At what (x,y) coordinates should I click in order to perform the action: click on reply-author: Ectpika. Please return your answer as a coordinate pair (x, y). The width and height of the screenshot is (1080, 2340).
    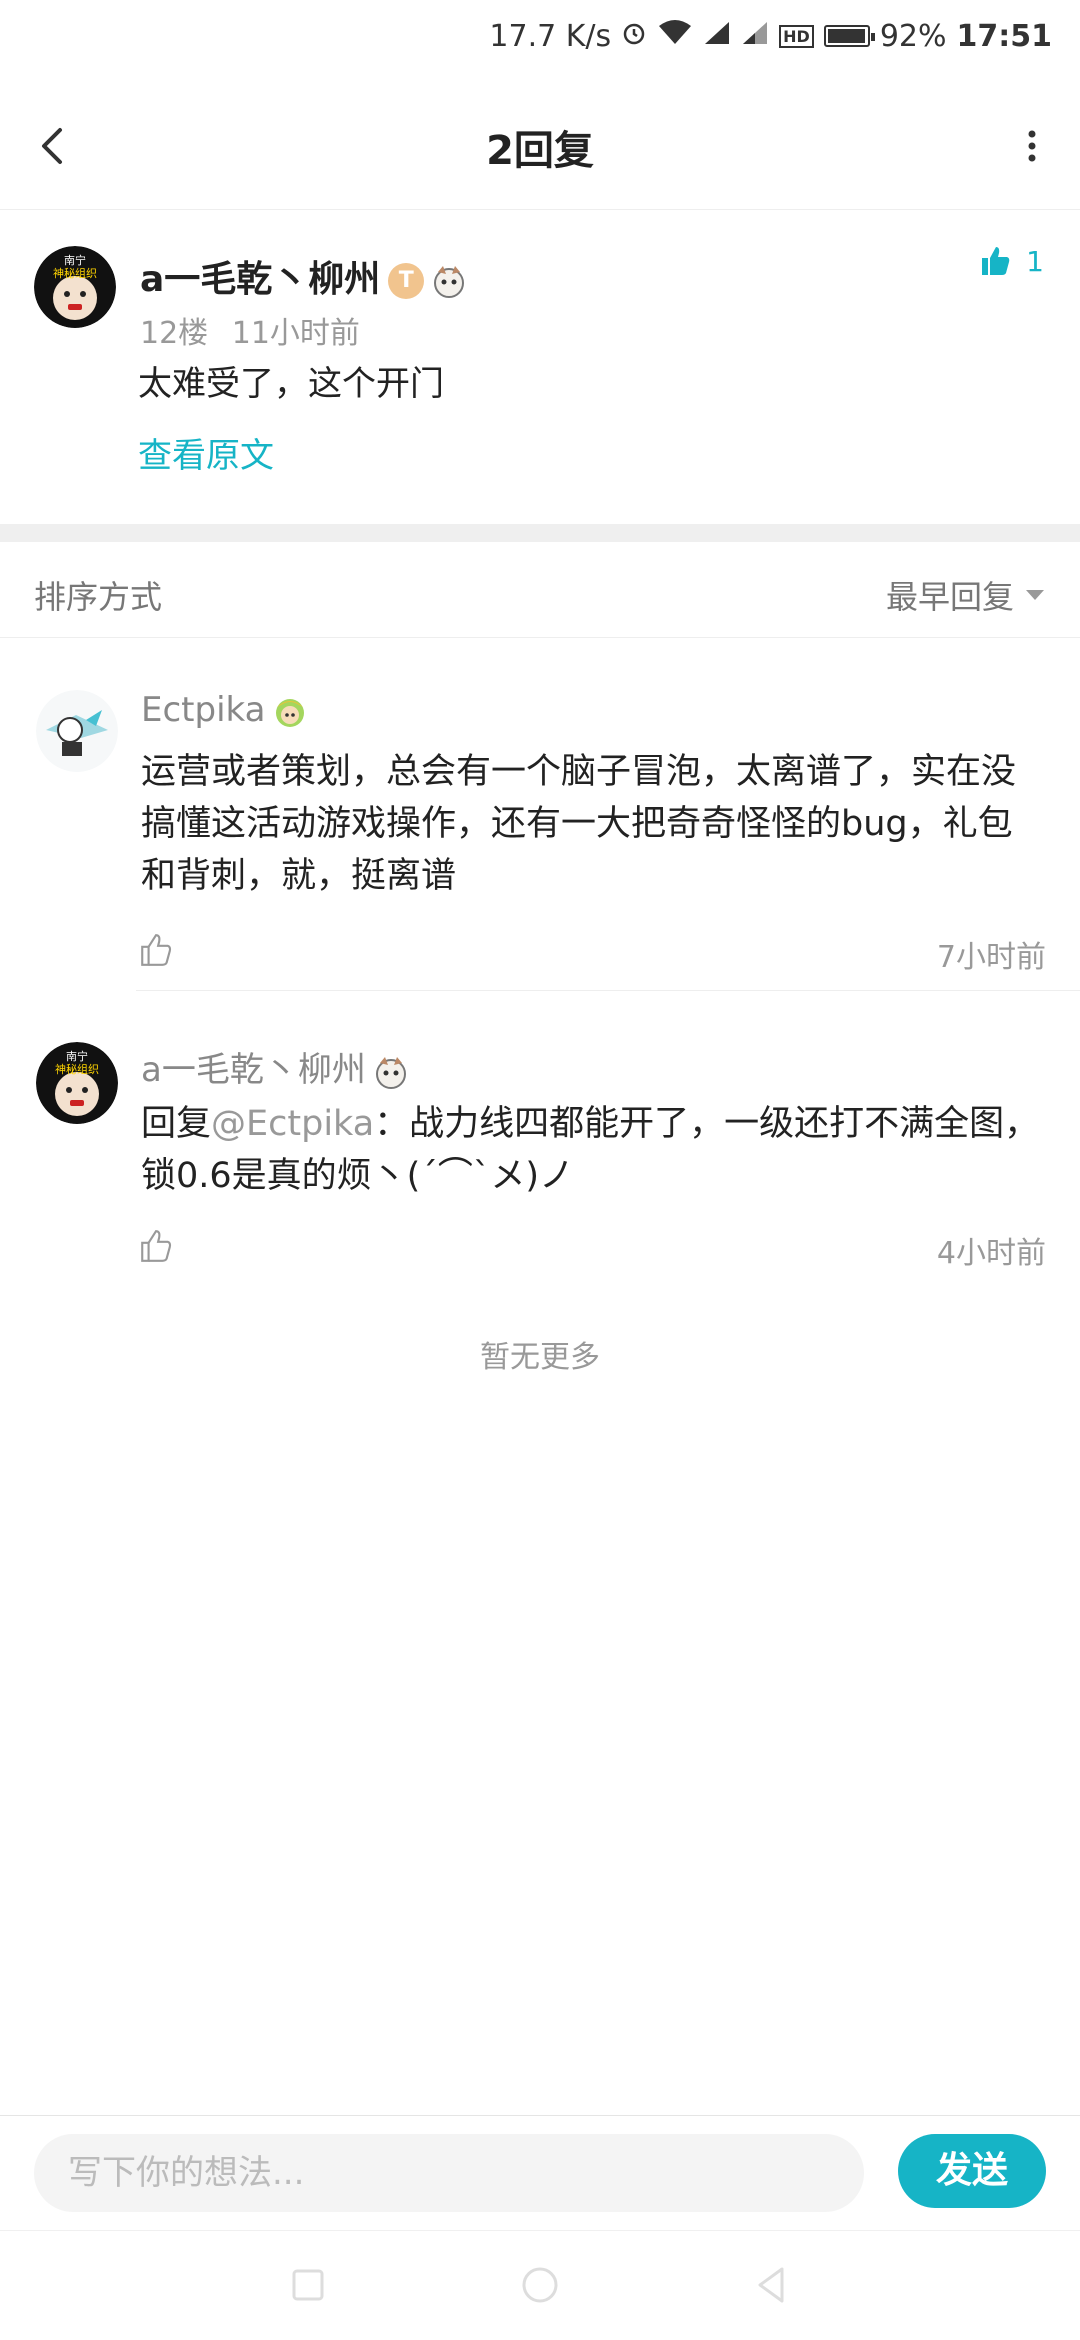
    Looking at the image, I should click on (225, 710).